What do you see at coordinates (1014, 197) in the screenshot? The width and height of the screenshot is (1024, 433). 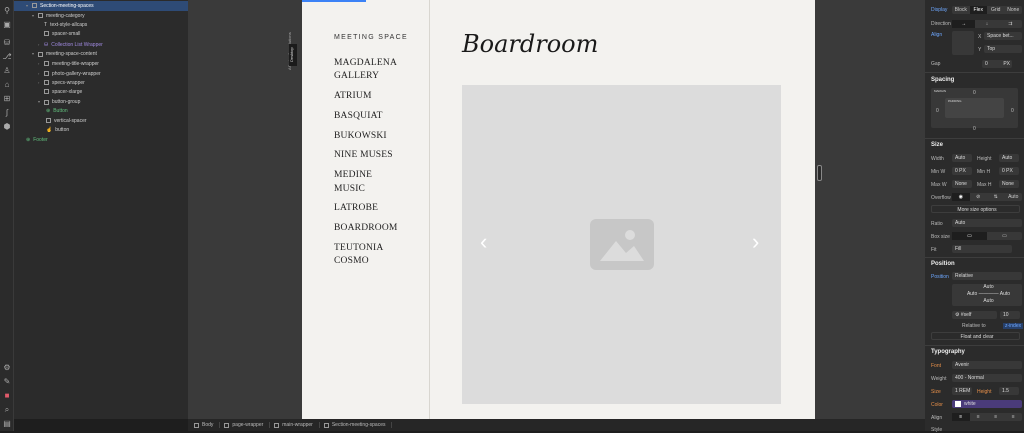 I see `overflow-auto: Auto` at bounding box center [1014, 197].